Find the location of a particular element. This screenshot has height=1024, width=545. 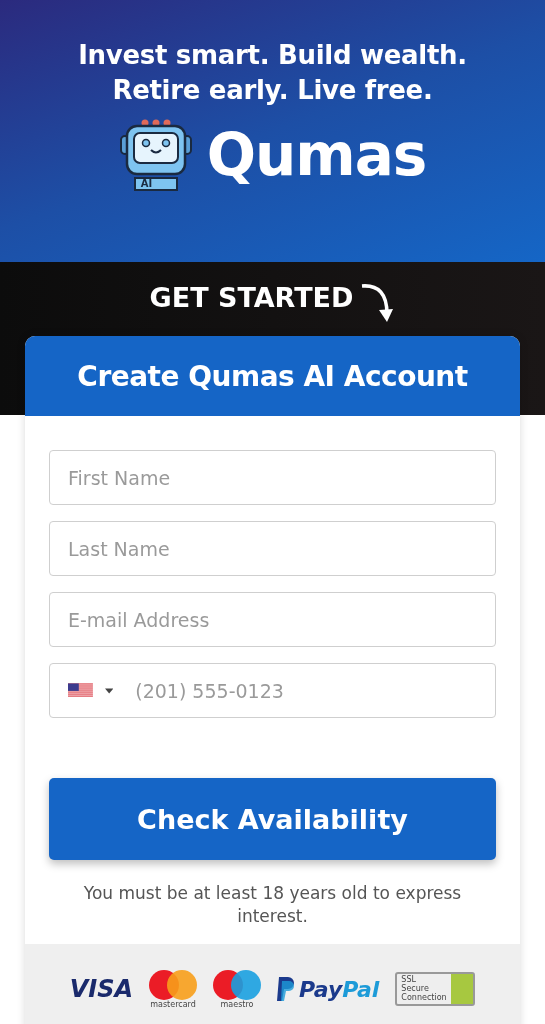

maestro-logo is located at coordinates (237, 984).